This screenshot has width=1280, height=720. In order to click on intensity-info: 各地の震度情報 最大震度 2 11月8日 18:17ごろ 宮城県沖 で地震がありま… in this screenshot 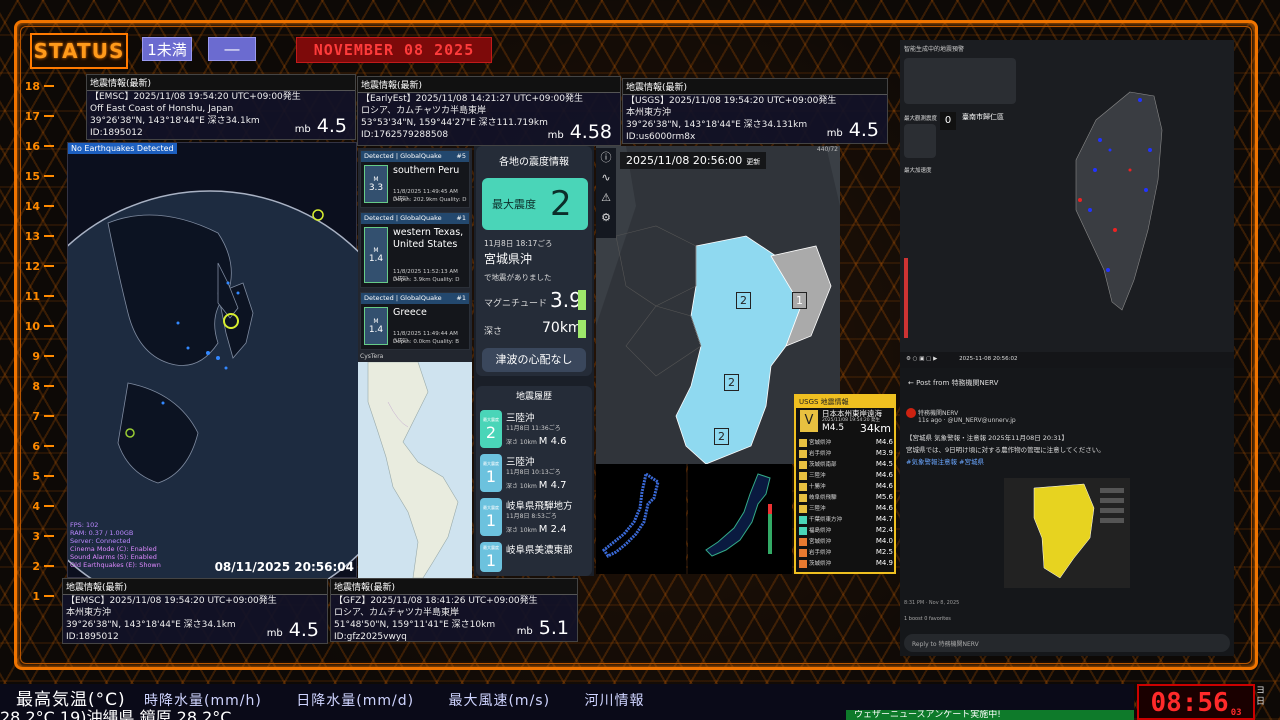, I will do `click(534, 261)`.